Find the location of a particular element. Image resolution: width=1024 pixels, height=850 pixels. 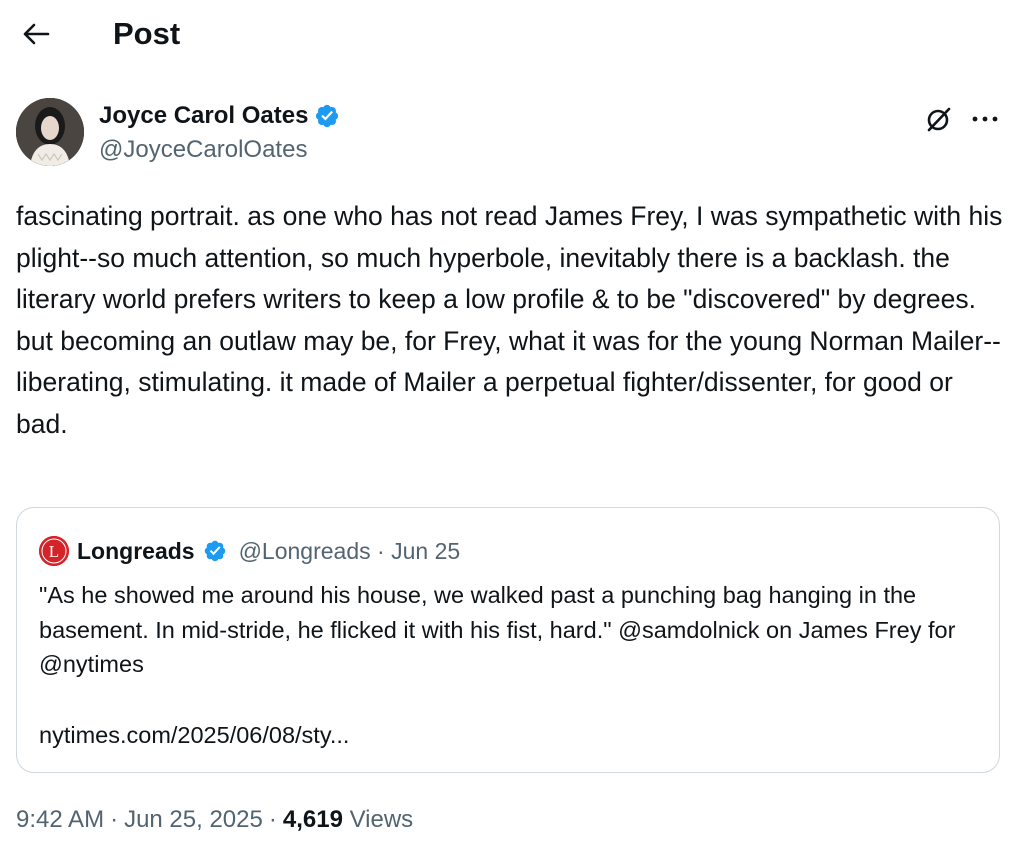

quoted-post-date: Jun 25 is located at coordinates (426, 550).